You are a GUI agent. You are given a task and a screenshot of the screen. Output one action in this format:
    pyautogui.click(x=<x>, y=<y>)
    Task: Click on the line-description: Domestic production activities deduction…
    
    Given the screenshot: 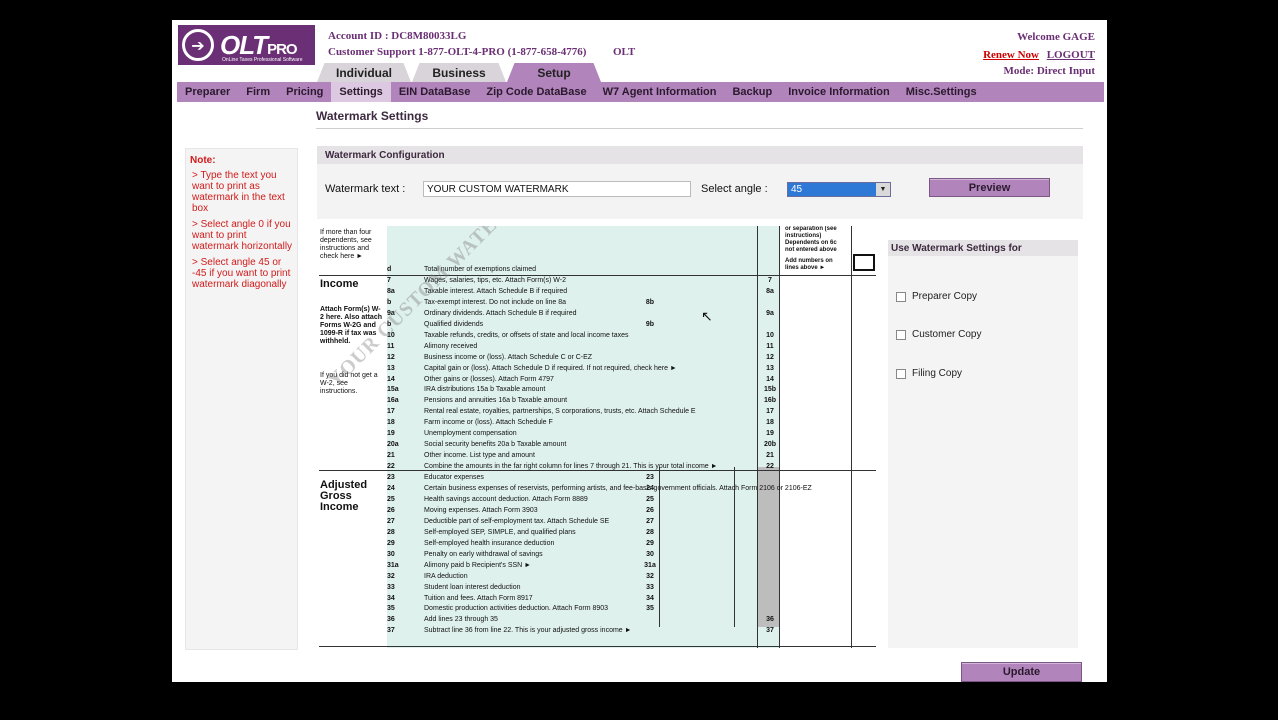 What is the action you would take?
    pyautogui.click(x=516, y=609)
    